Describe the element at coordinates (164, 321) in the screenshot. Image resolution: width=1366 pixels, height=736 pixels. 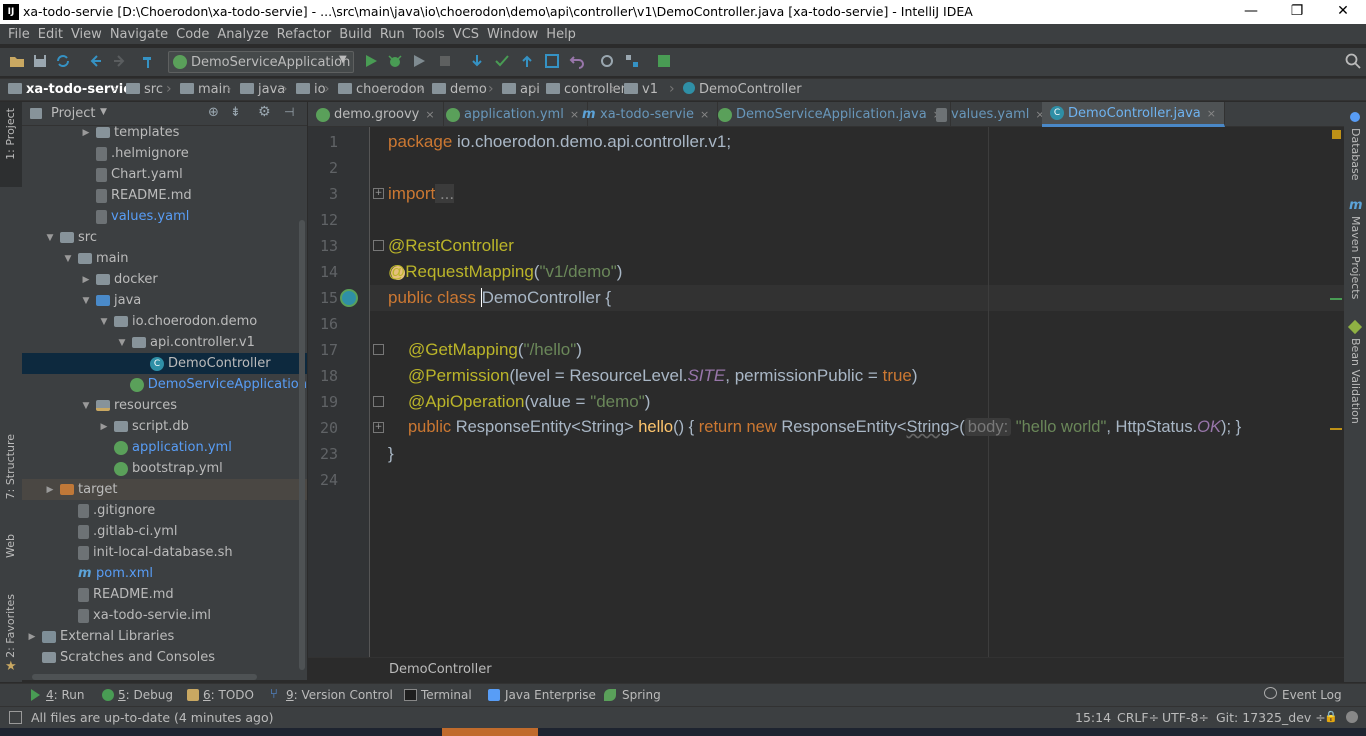
I see `tree-item: ▼ io.choerodon.demo` at that location.